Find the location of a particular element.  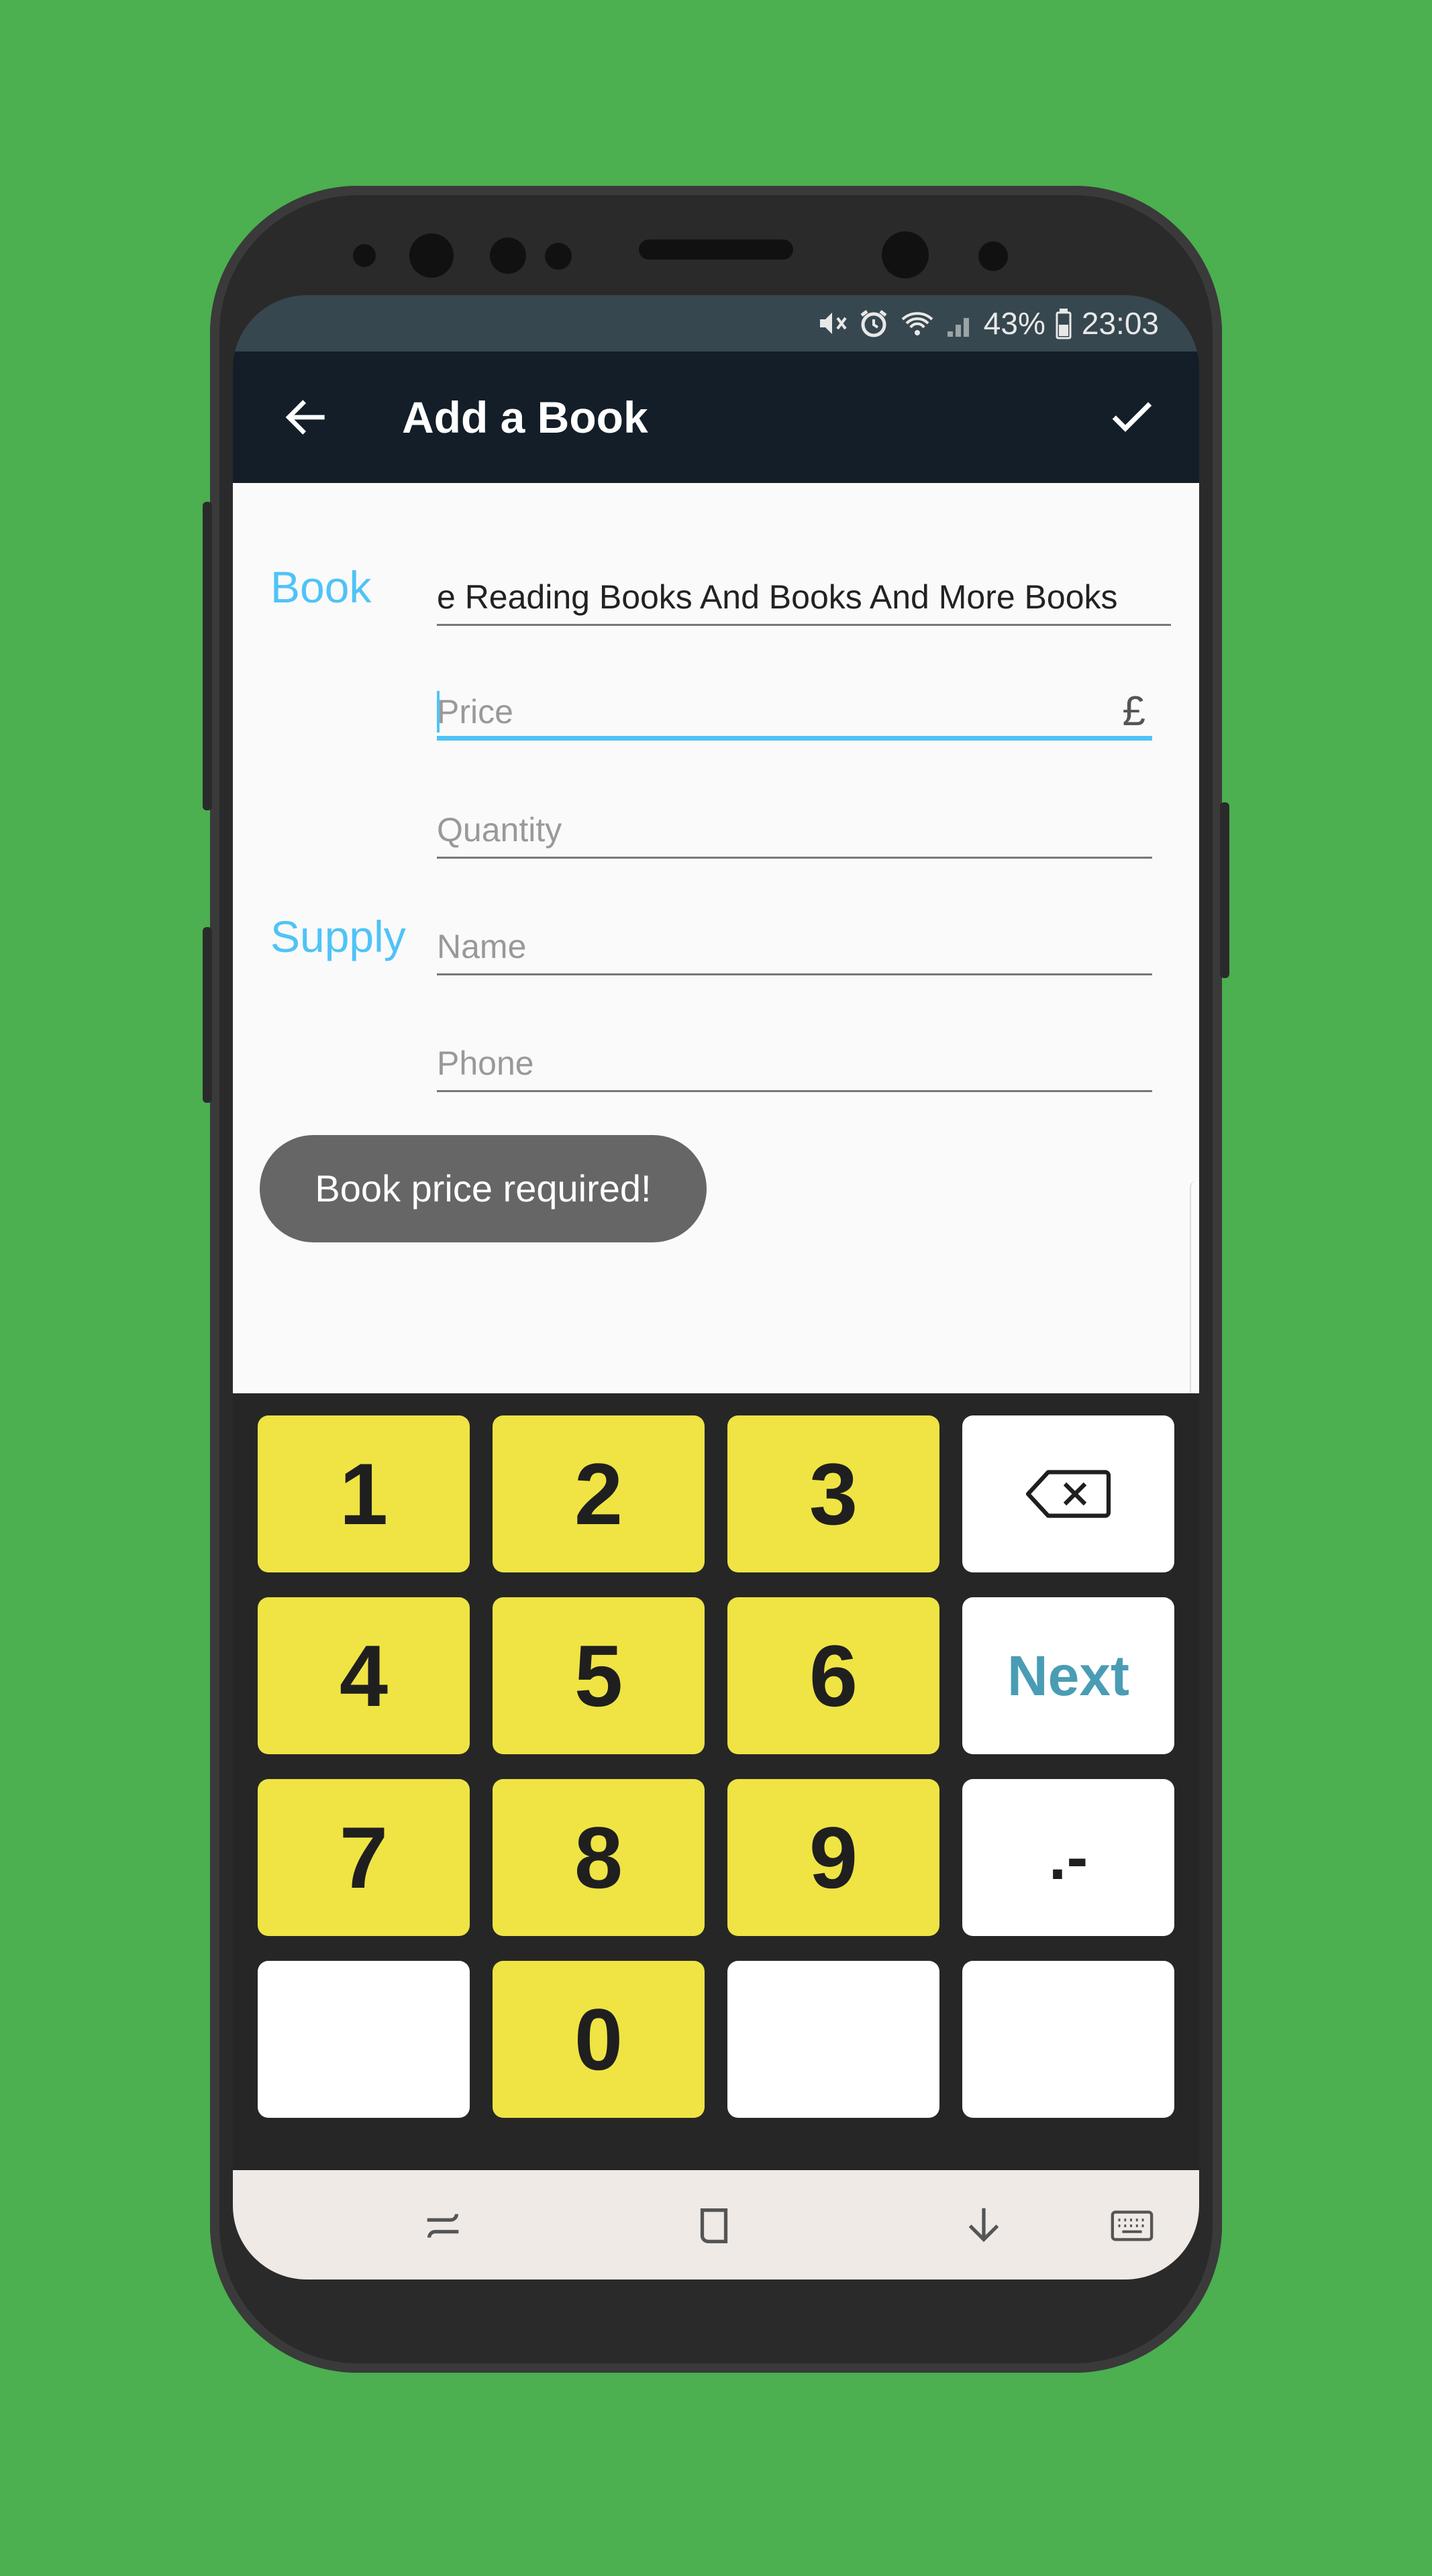

price-placeholder: Price is located at coordinates (475, 712).